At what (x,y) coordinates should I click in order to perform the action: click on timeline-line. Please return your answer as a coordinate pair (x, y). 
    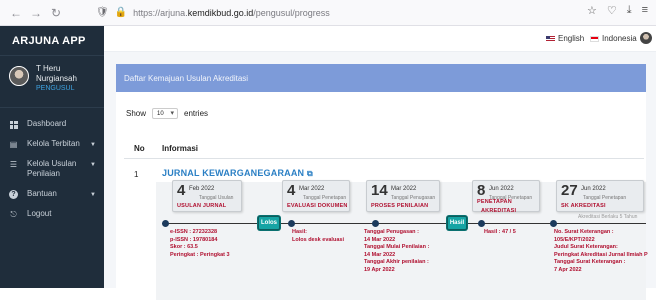
    Looking at the image, I should click on (404, 223).